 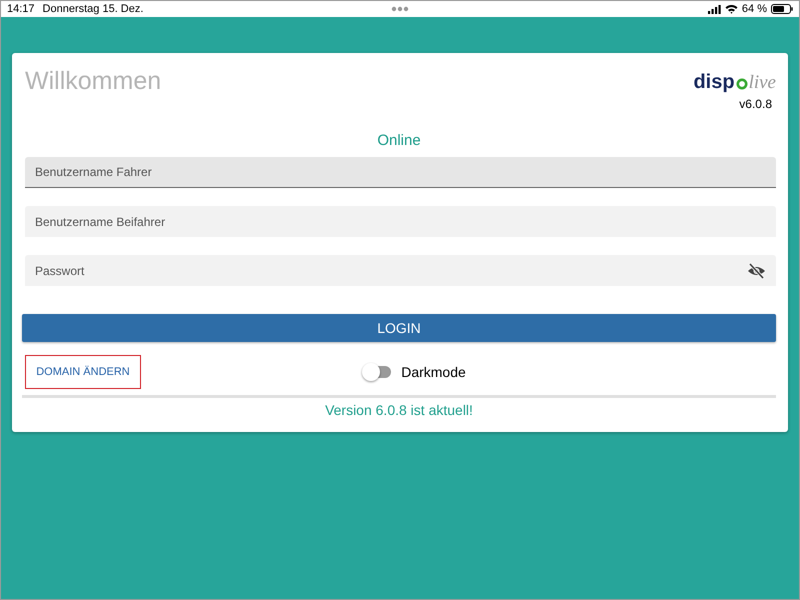 What do you see at coordinates (742, 84) in the screenshot?
I see `logo-ring-icon` at bounding box center [742, 84].